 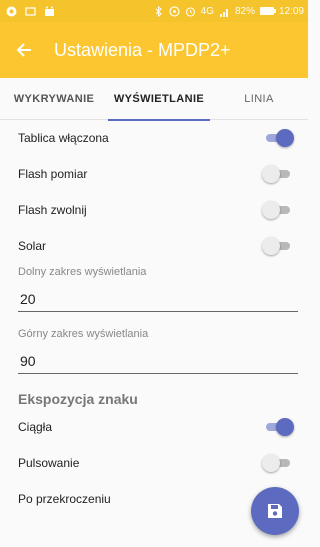 What do you see at coordinates (49, 463) in the screenshot?
I see `setting-label: Pulsowanie` at bounding box center [49, 463].